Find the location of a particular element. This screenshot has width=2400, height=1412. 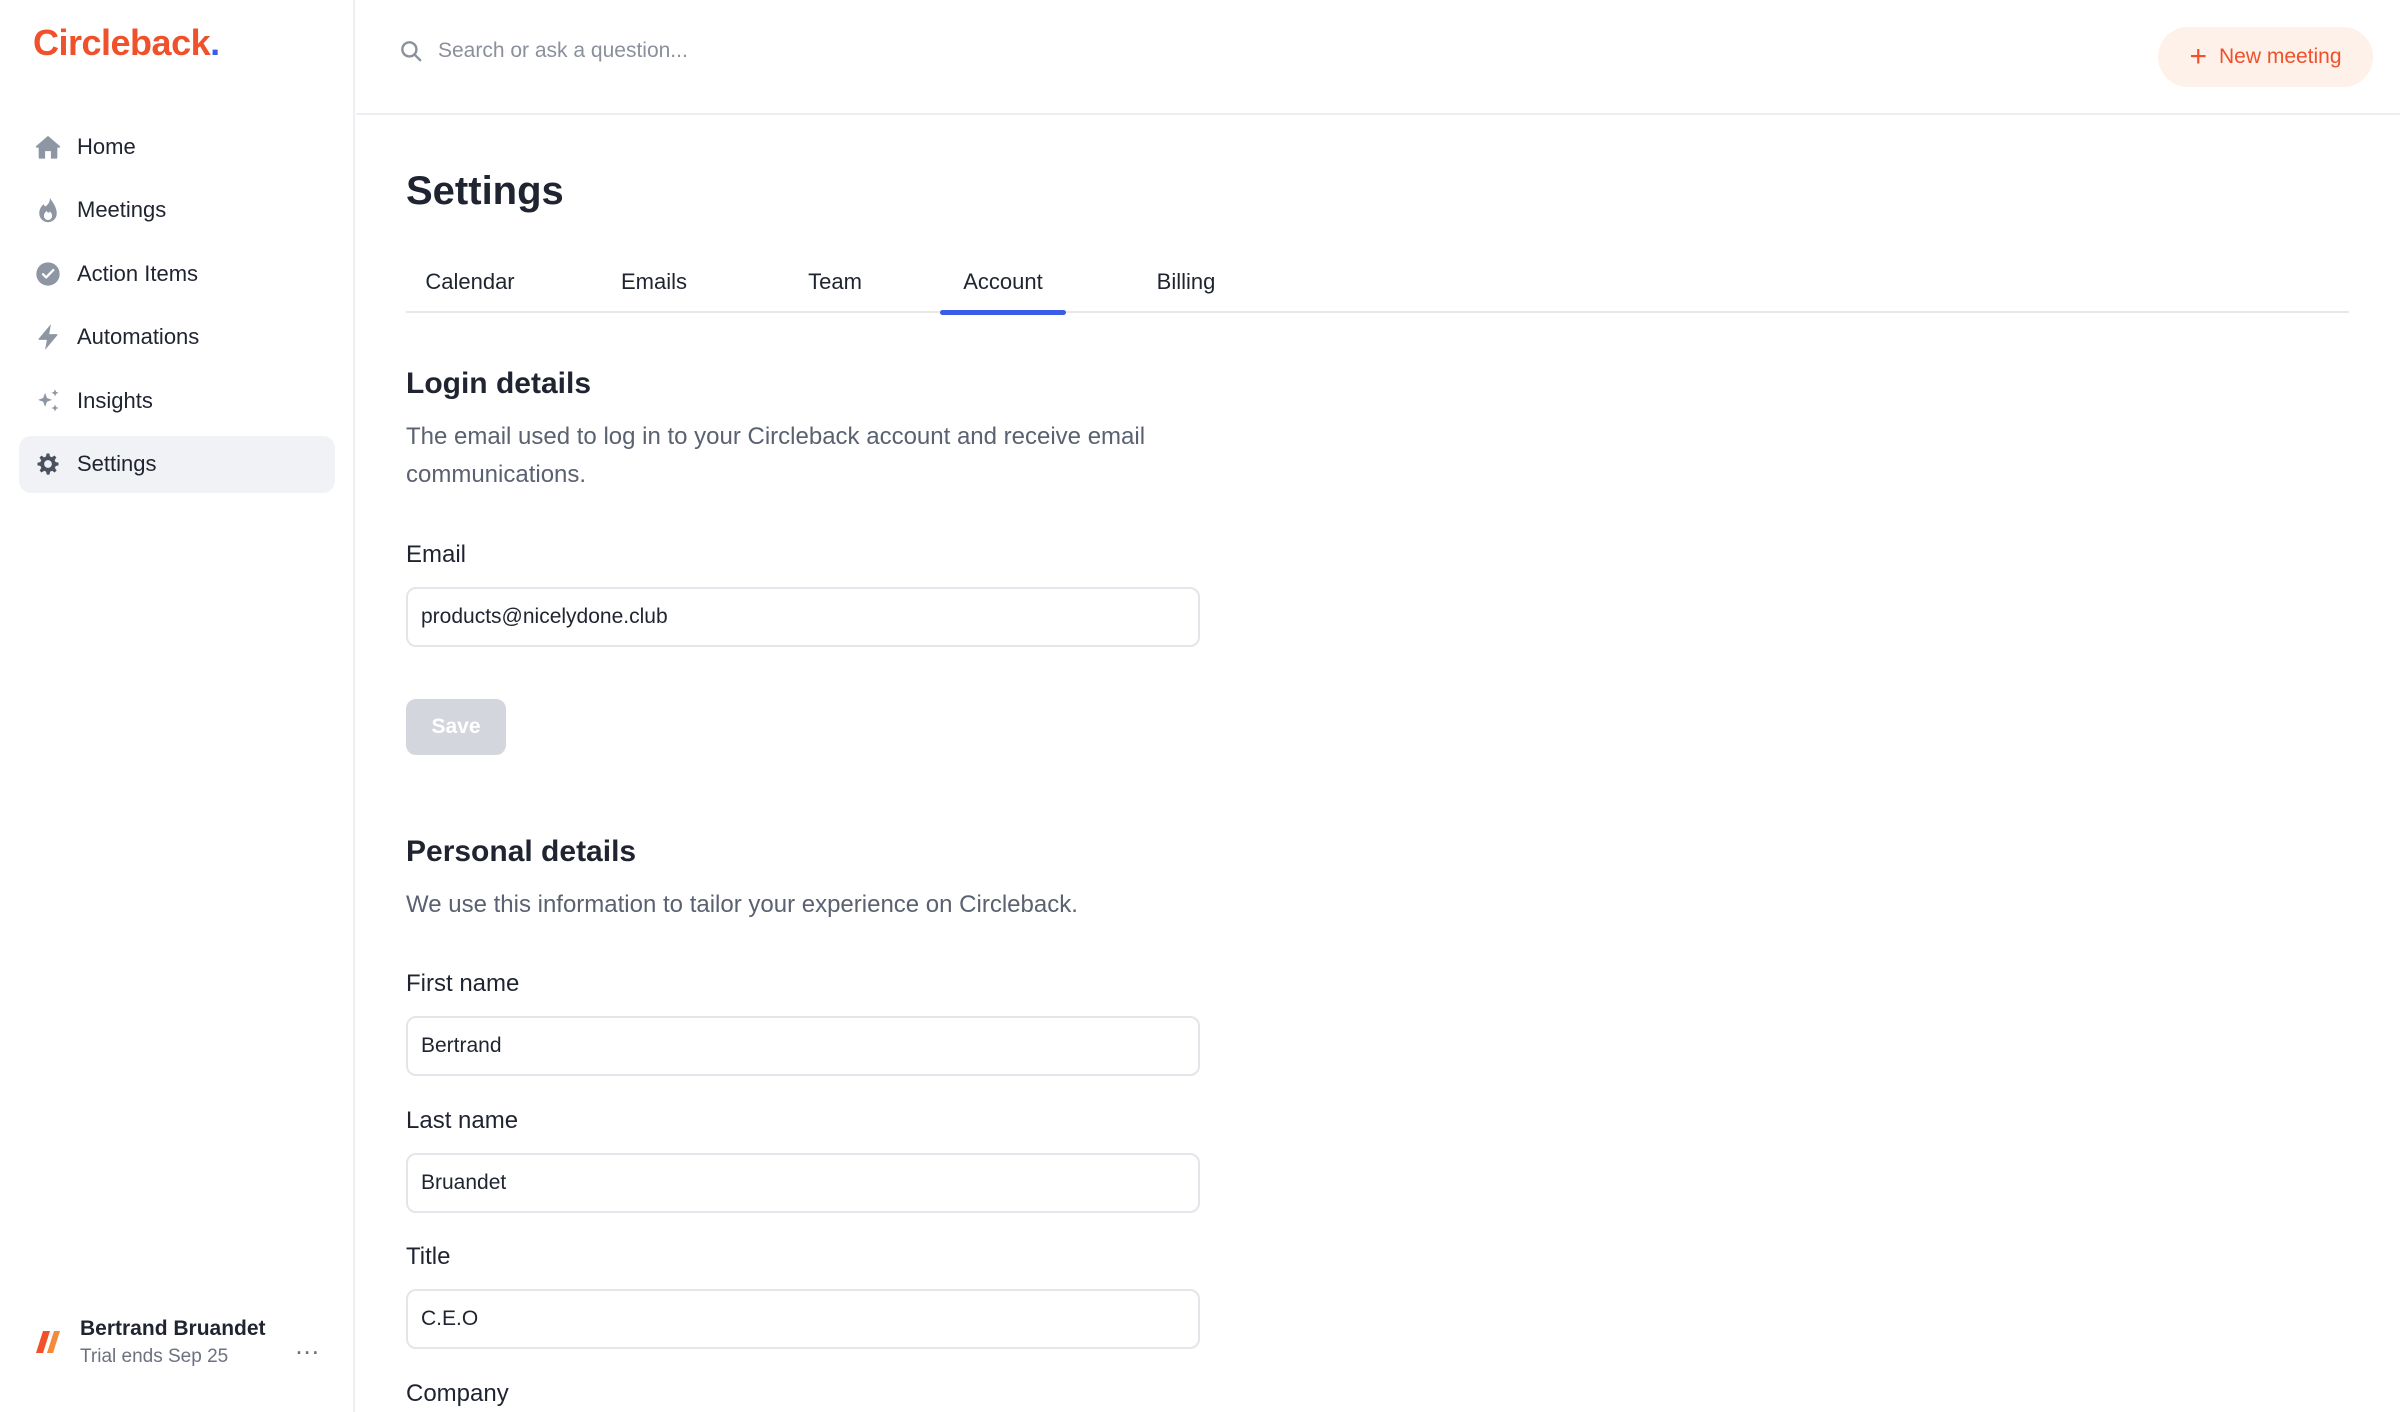

save-button: Save is located at coordinates (456, 727).